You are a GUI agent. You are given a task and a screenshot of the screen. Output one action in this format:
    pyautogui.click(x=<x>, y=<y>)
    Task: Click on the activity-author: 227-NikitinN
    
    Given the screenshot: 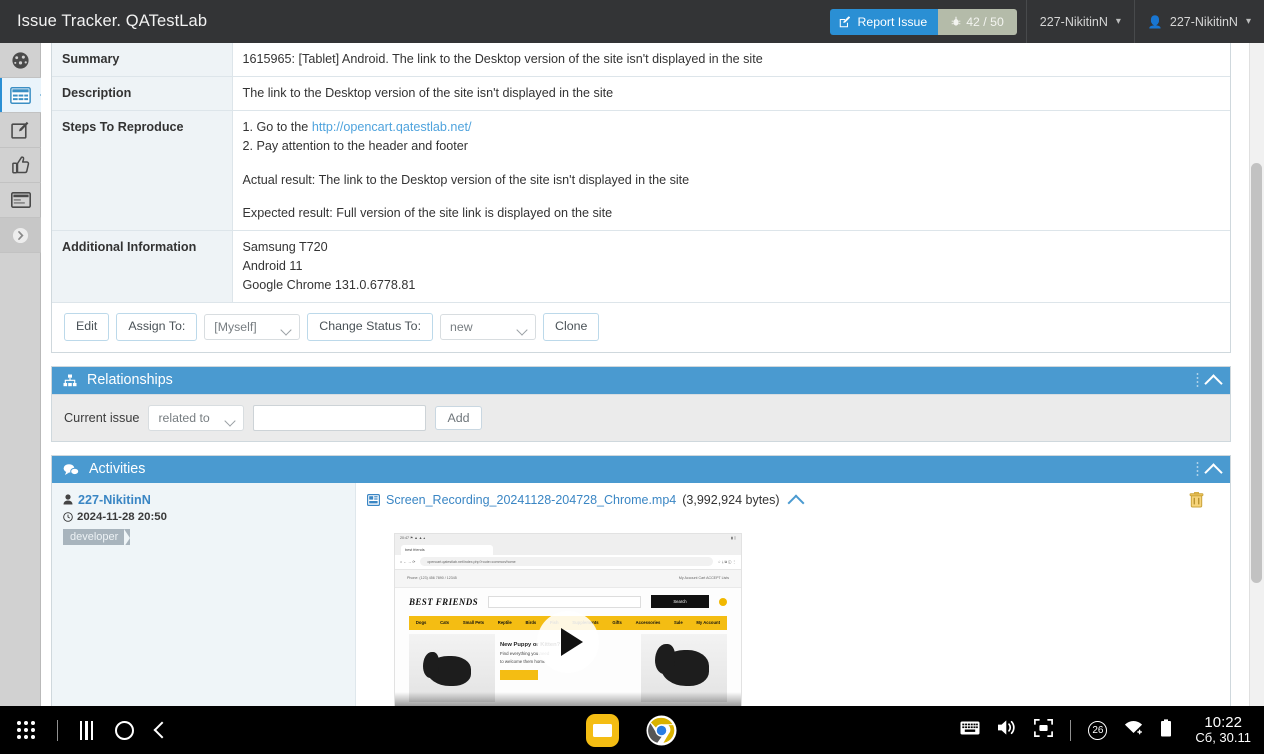 What is the action you would take?
    pyautogui.click(x=209, y=500)
    